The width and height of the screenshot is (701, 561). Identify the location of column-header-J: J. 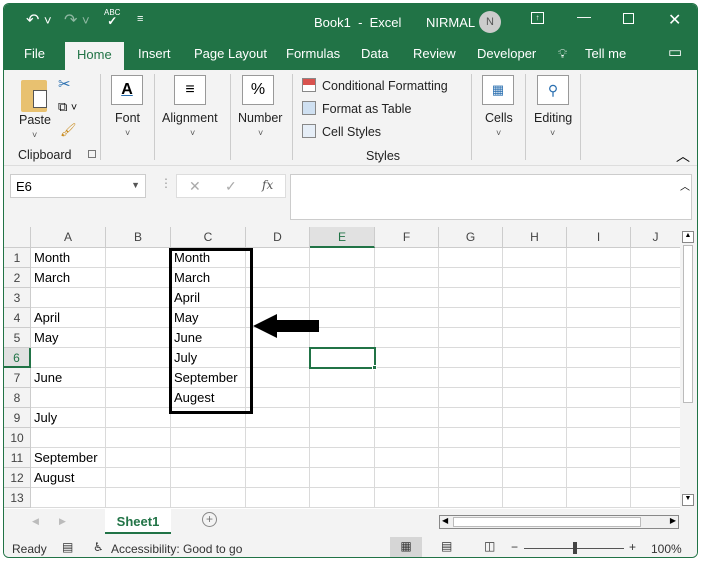
(655, 237).